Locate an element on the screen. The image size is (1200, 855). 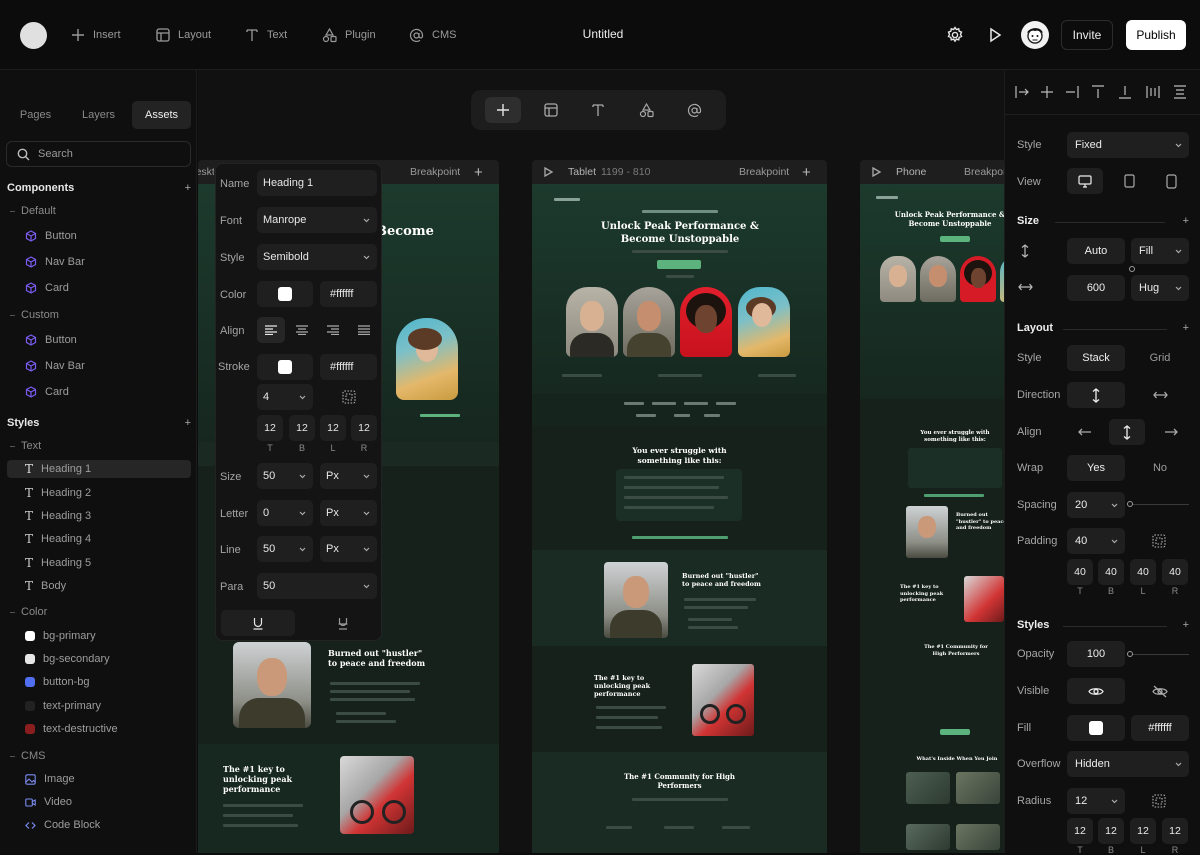
stroke-hex-input: #ffffff is located at coordinates (348, 367).